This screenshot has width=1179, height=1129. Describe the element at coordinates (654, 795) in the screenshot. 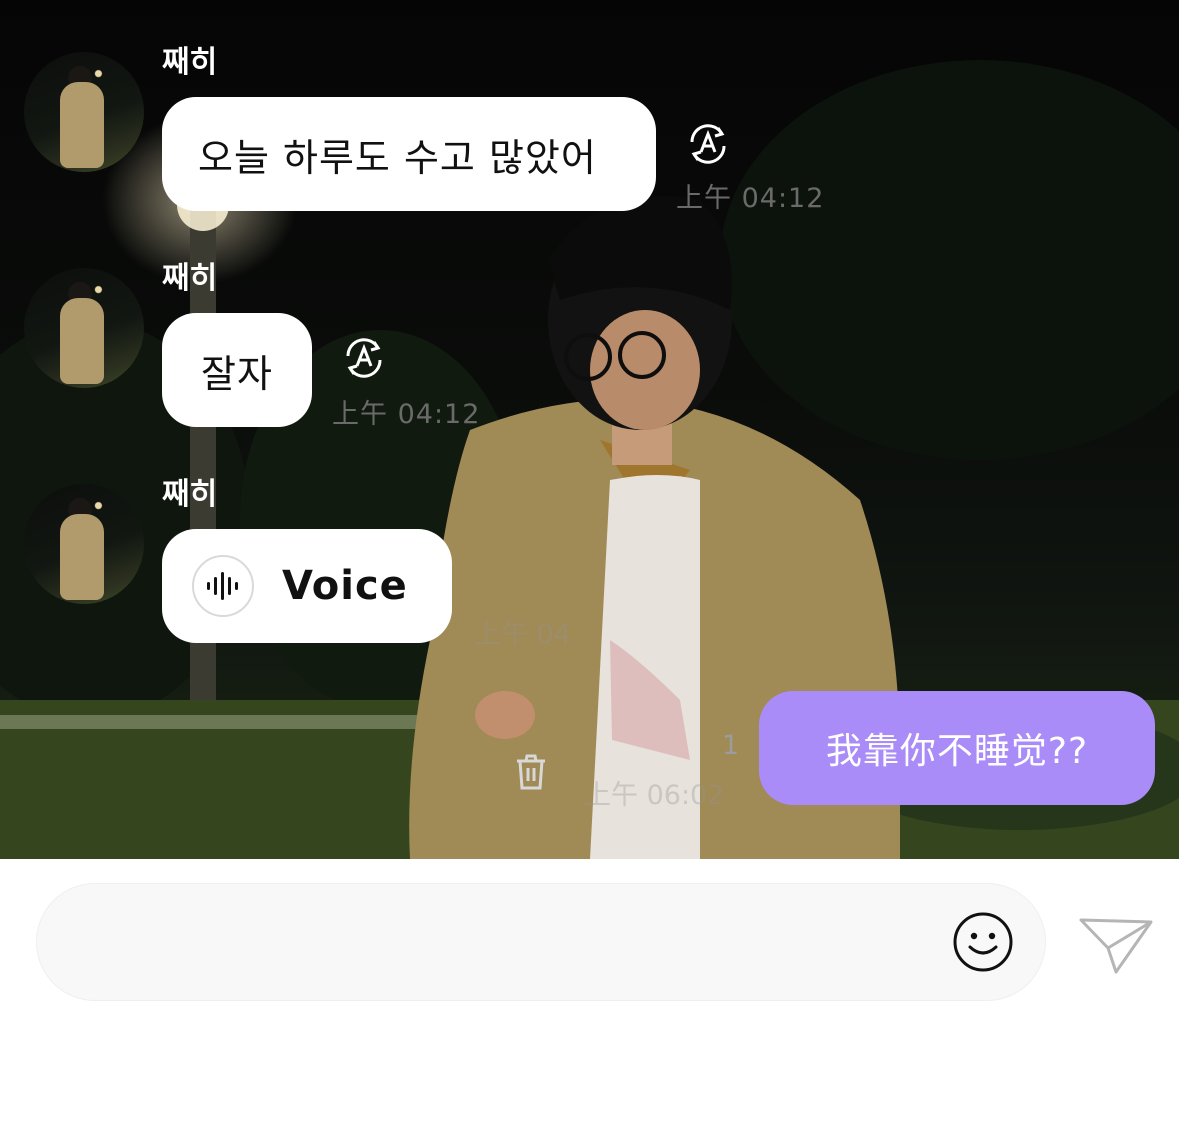

I see `faded-time: 上午 06:02` at that location.